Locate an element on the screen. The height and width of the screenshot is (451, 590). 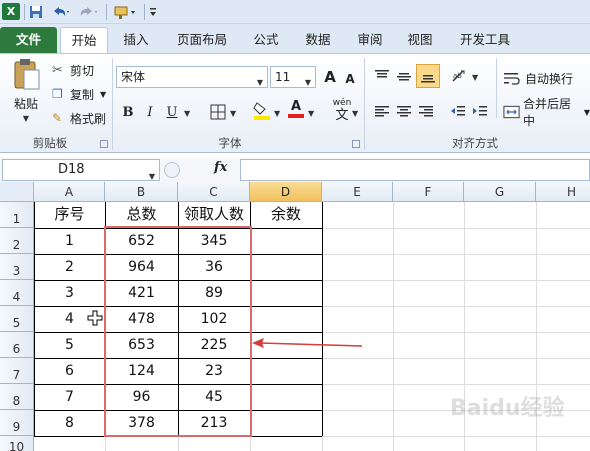
tab-data: 数据 is located at coordinates (318, 40).